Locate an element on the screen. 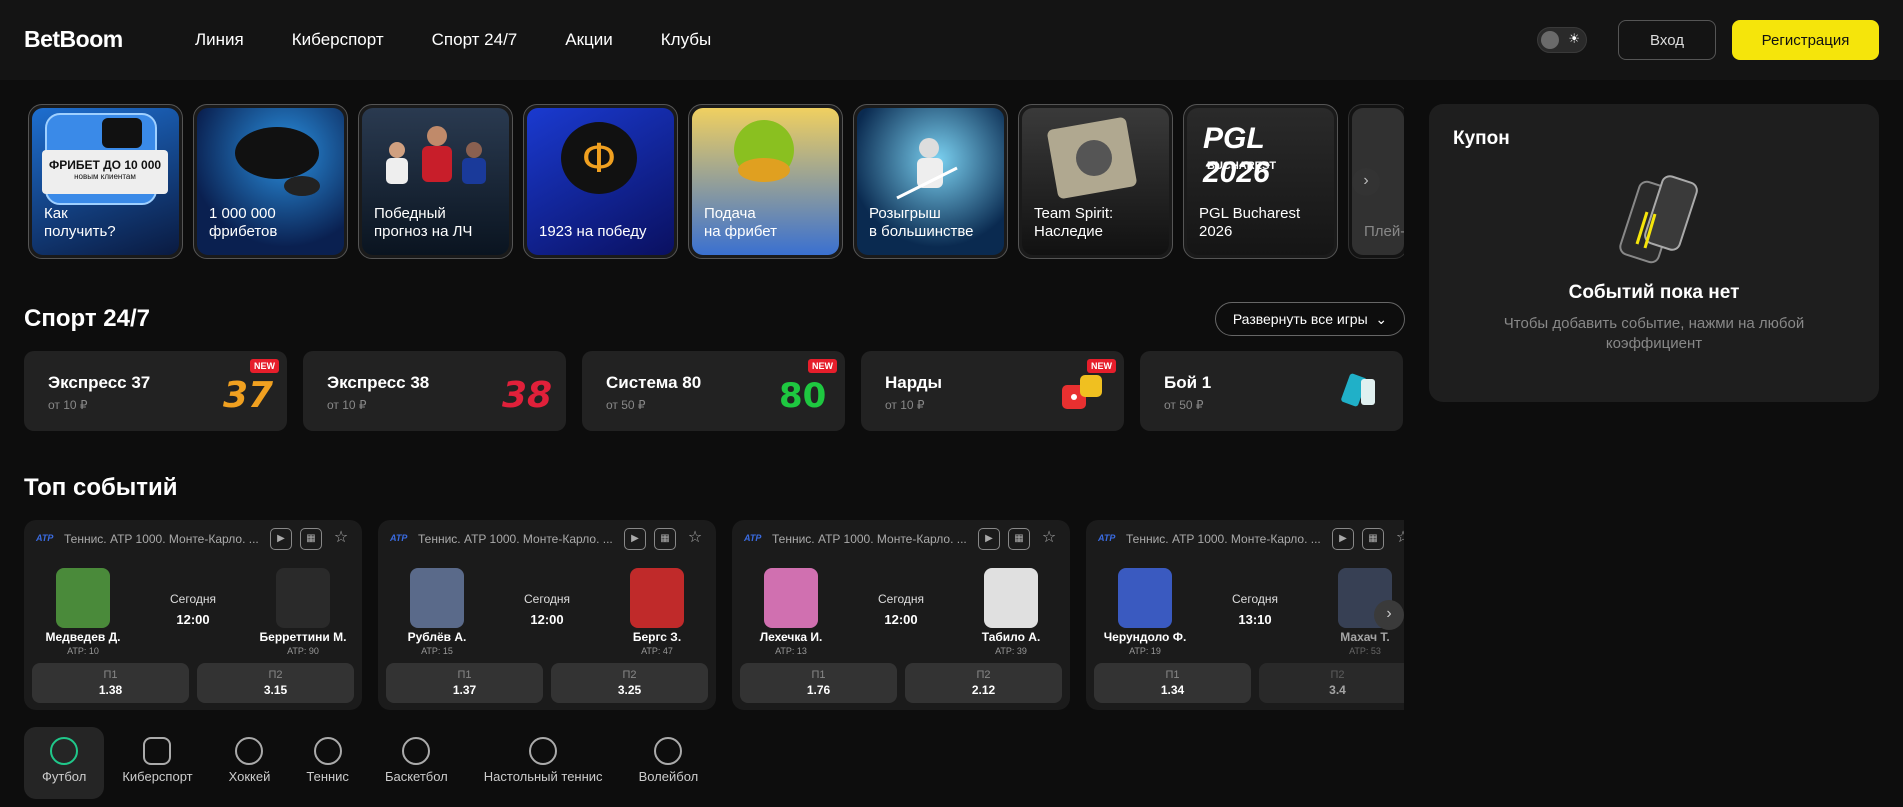 This screenshot has height=807, width=1903. odd-value: 3.4 is located at coordinates (1337, 690).